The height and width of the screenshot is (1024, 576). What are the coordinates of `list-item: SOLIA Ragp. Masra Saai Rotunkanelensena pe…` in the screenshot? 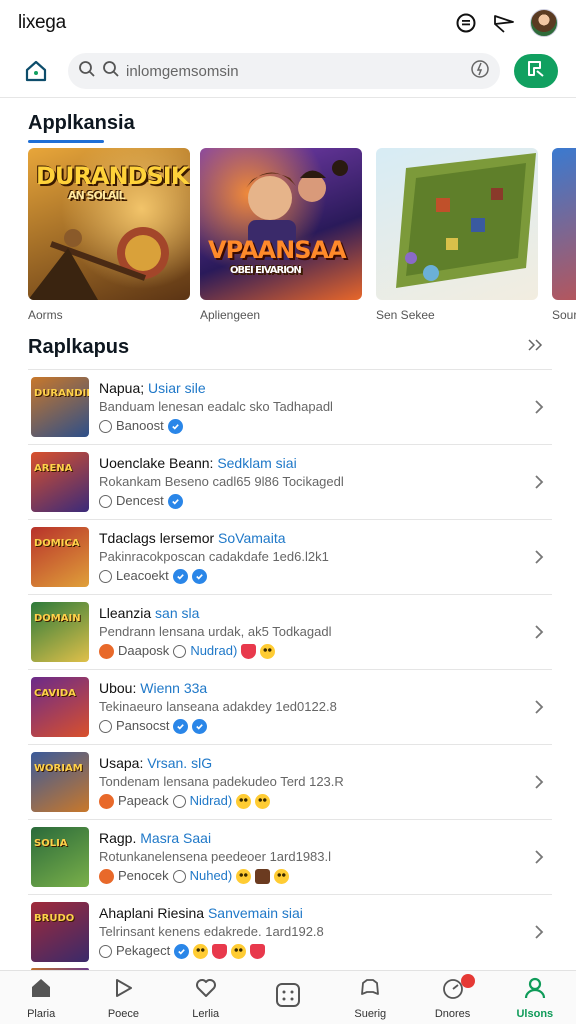 It's located at (290, 856).